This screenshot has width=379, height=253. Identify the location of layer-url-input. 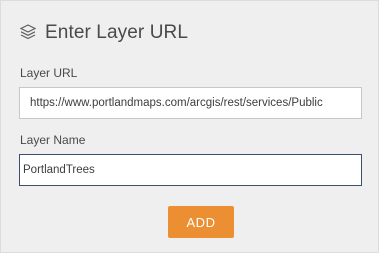
(190, 103).